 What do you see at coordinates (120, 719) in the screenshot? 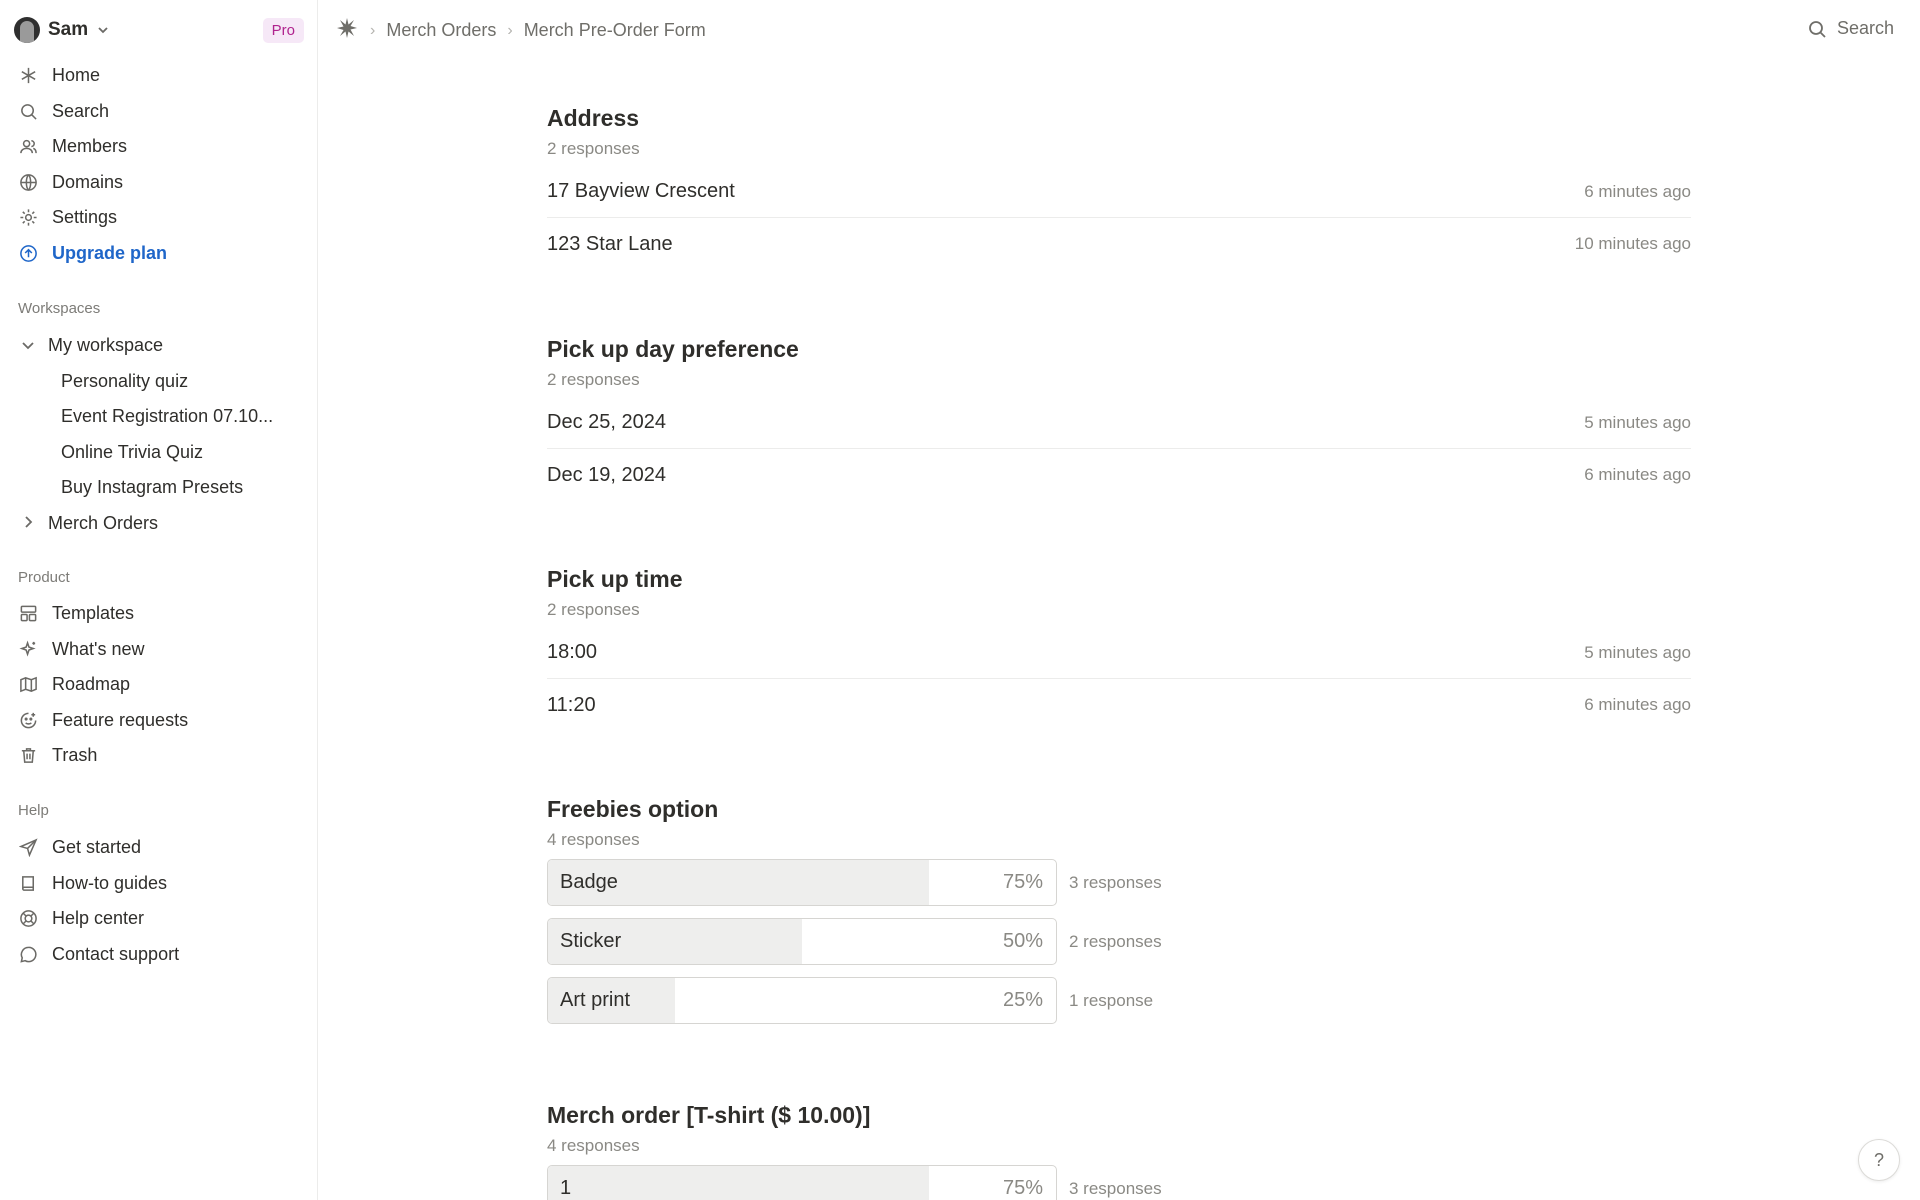
I see `nav-label: Feature requests` at bounding box center [120, 719].